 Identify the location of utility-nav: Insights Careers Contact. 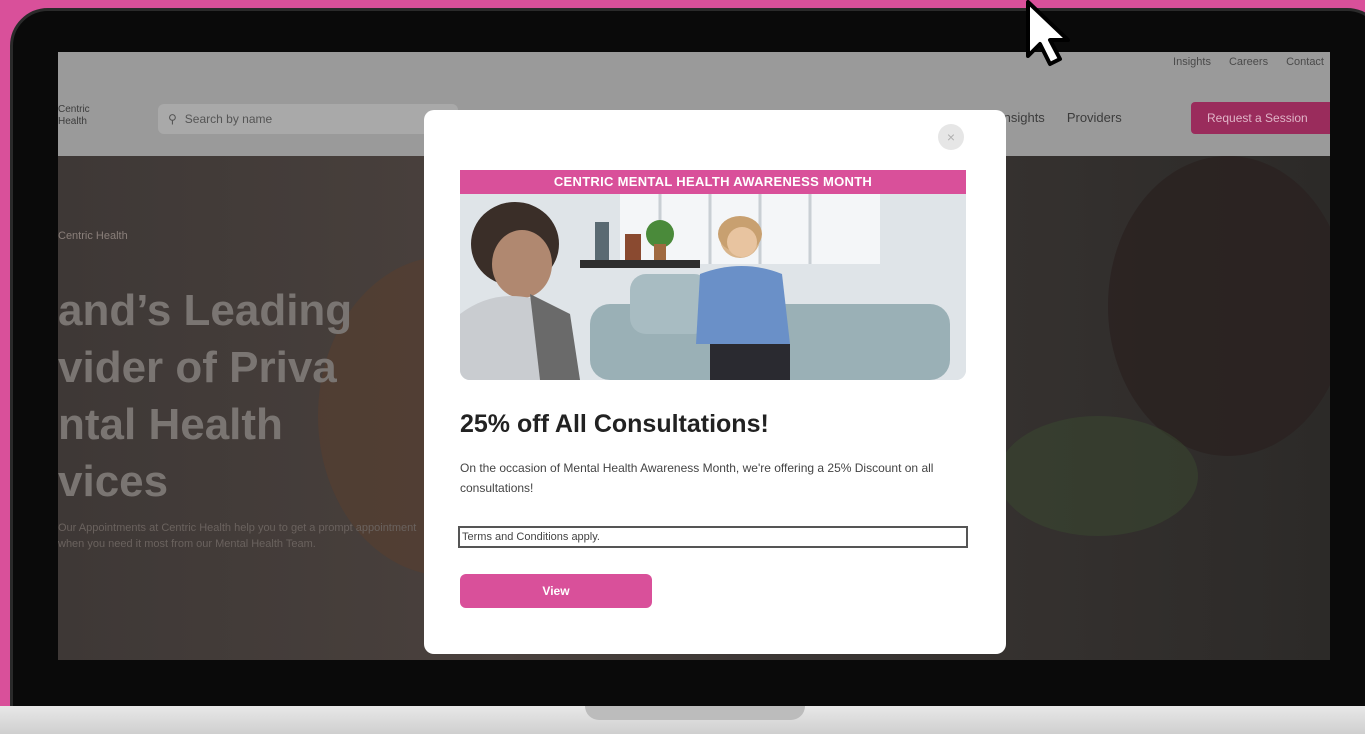
(1248, 62).